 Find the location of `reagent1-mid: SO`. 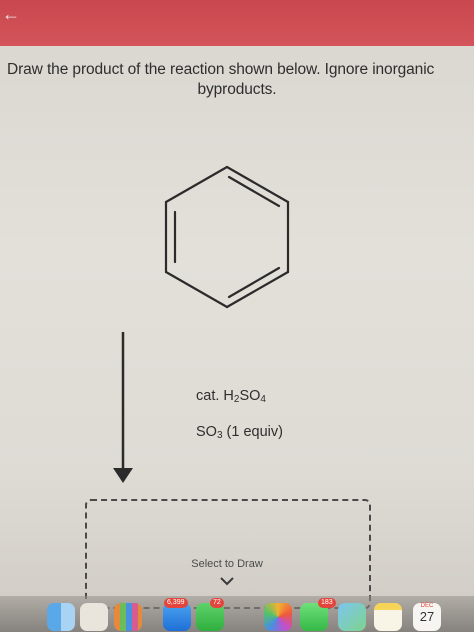

reagent1-mid: SO is located at coordinates (250, 396).